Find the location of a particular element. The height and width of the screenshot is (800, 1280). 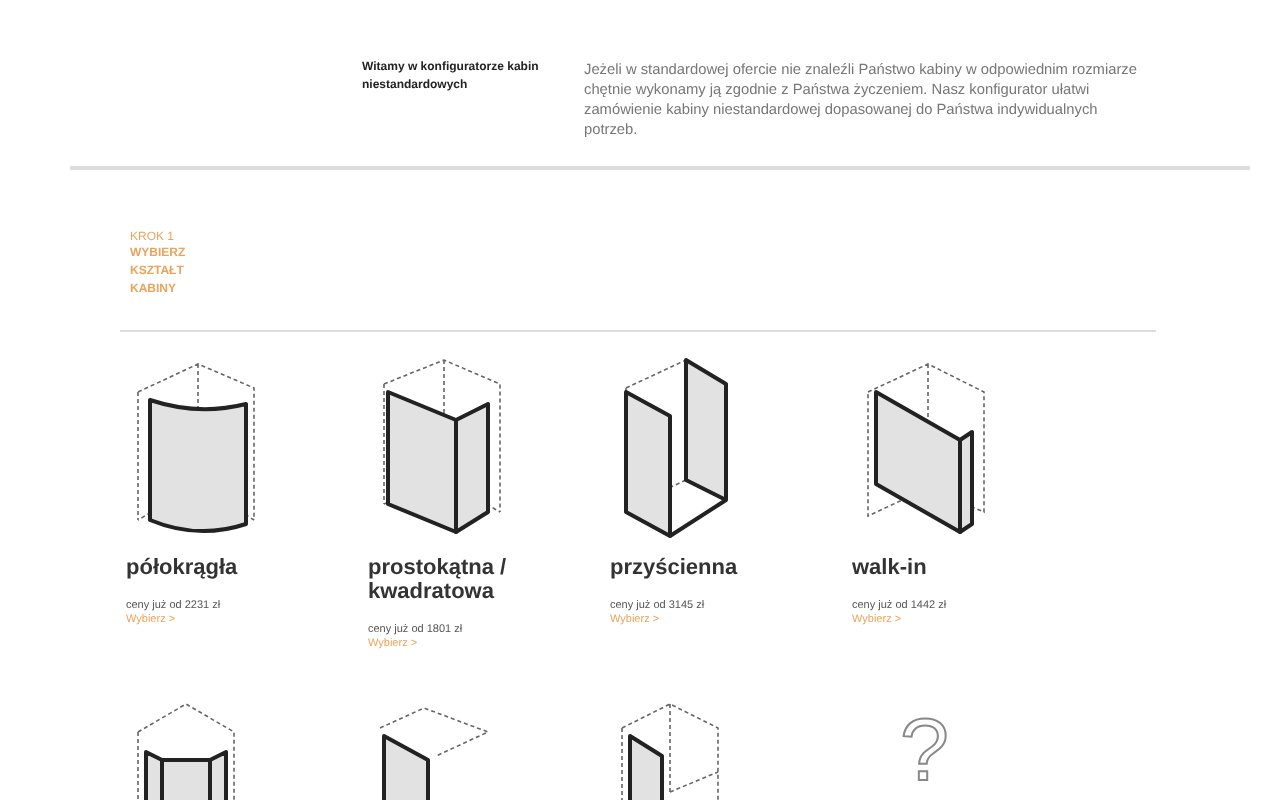

shape-title: prostokątna / kwadratowa is located at coordinates (438, 580).